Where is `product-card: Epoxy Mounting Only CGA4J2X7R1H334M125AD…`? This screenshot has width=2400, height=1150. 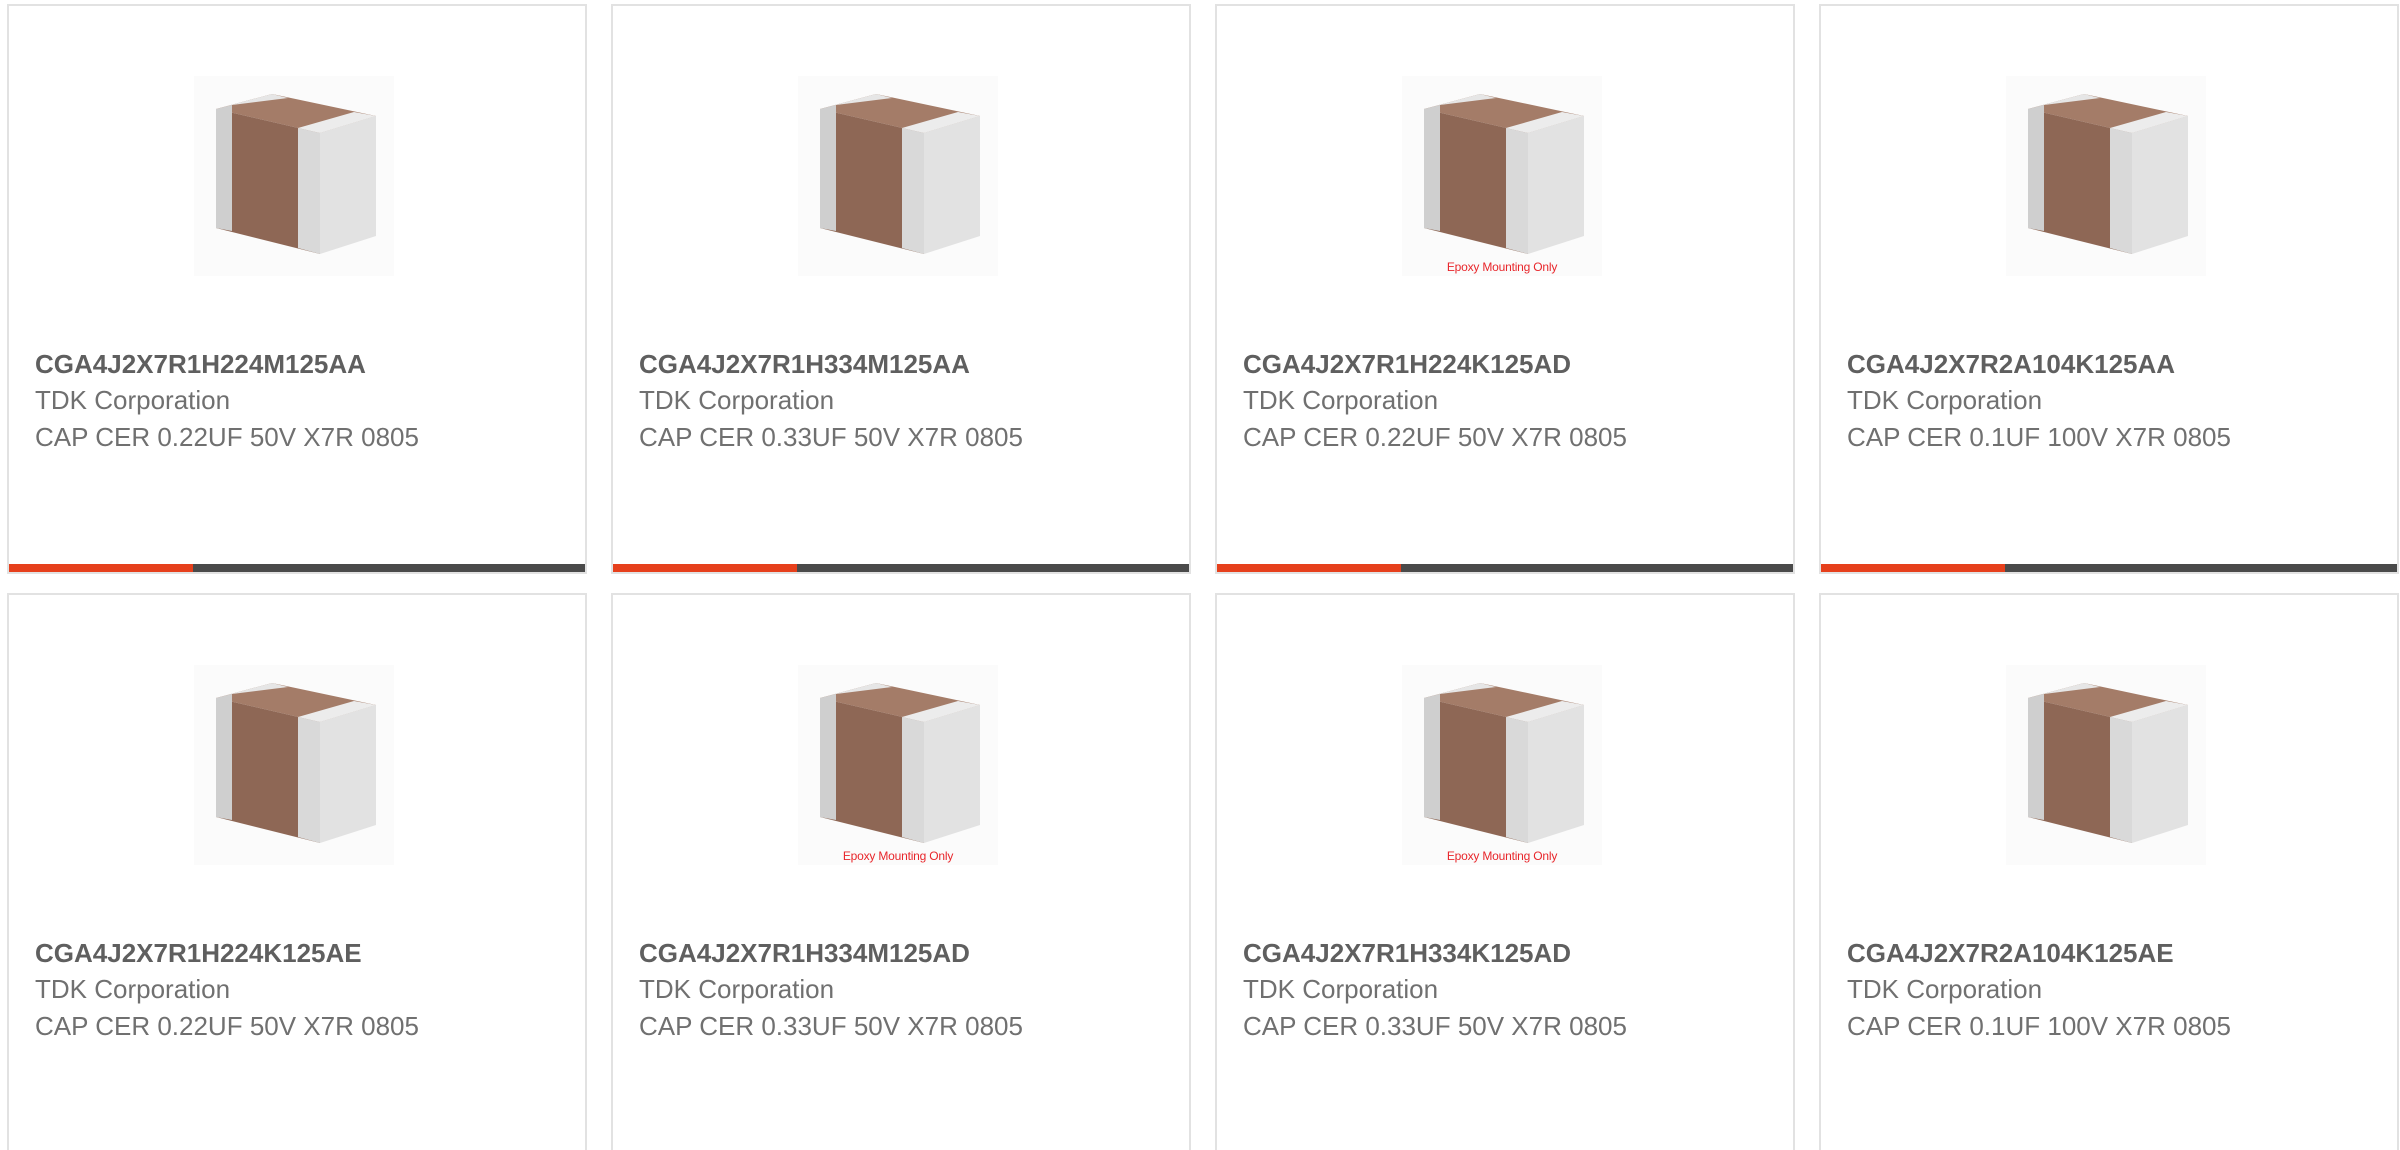 product-card: Epoxy Mounting Only CGA4J2X7R1H334M125AD… is located at coordinates (901, 871).